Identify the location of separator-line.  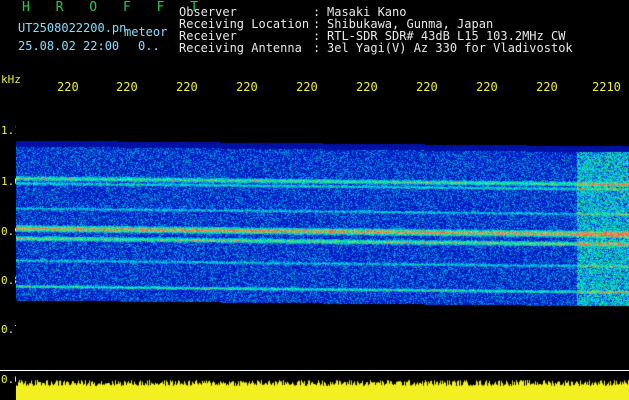
(314, 370).